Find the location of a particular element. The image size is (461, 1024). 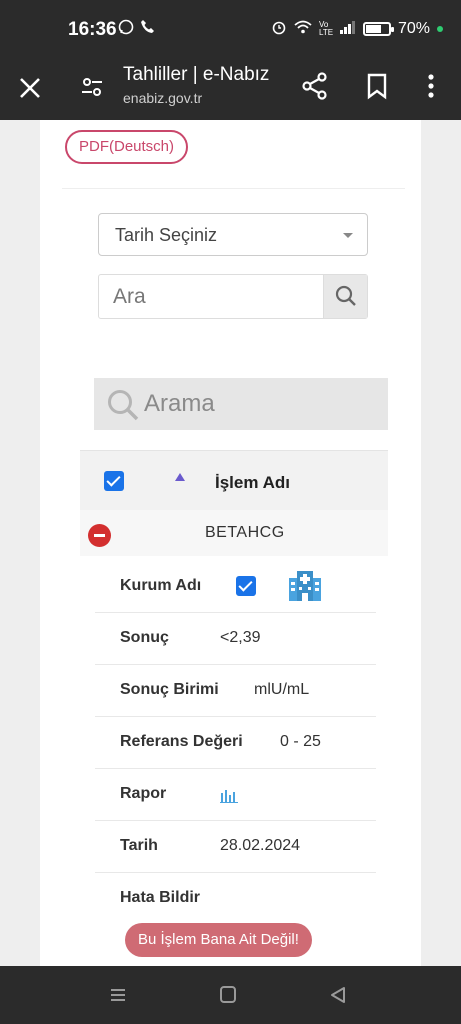

search-box is located at coordinates (233, 296).